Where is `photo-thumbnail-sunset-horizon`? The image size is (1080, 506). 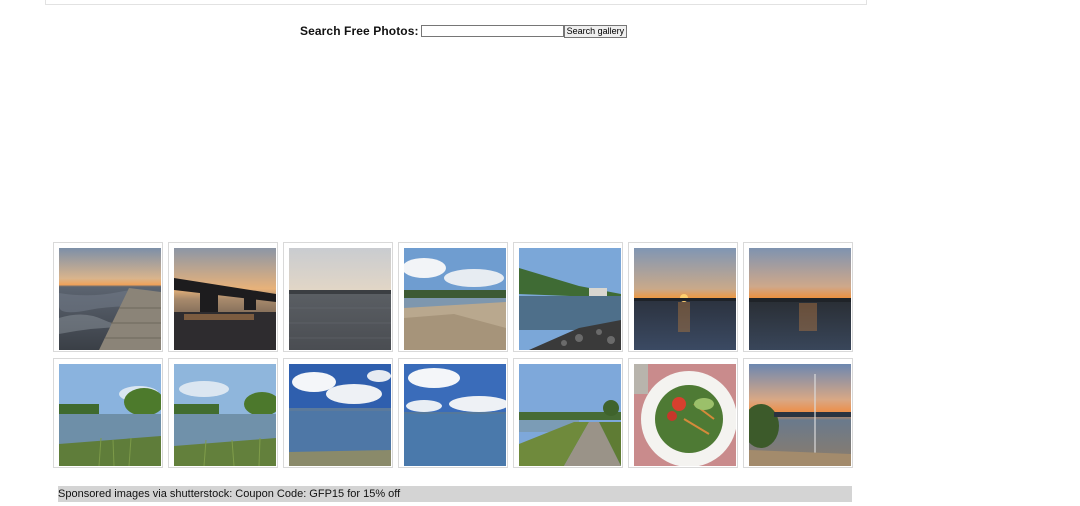
photo-thumbnail-sunset-horizon is located at coordinates (798, 297).